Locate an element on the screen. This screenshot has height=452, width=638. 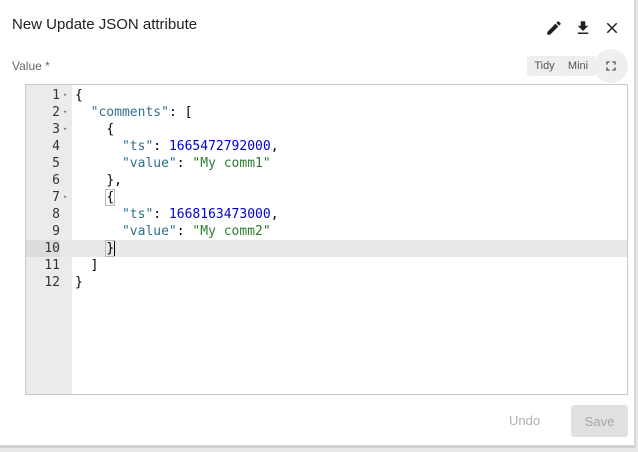
download-button is located at coordinates (583, 28).